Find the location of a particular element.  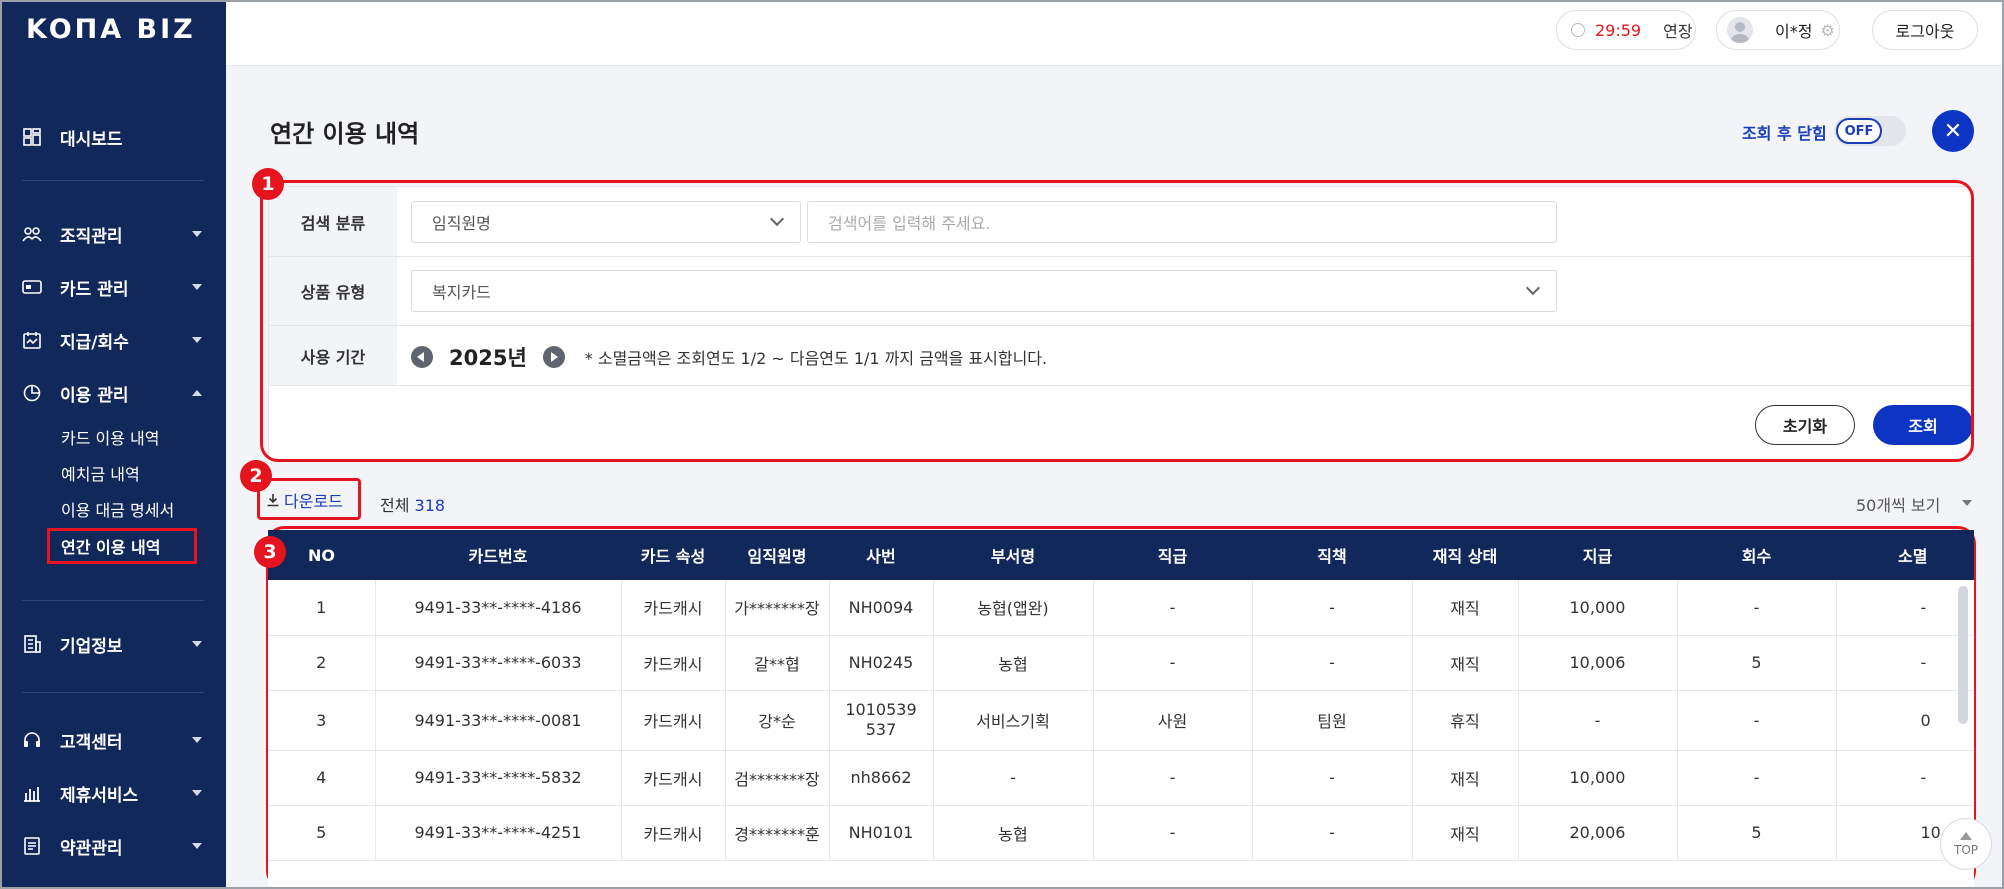

sidebar-item-label: 카드 관리 is located at coordinates (94, 289).